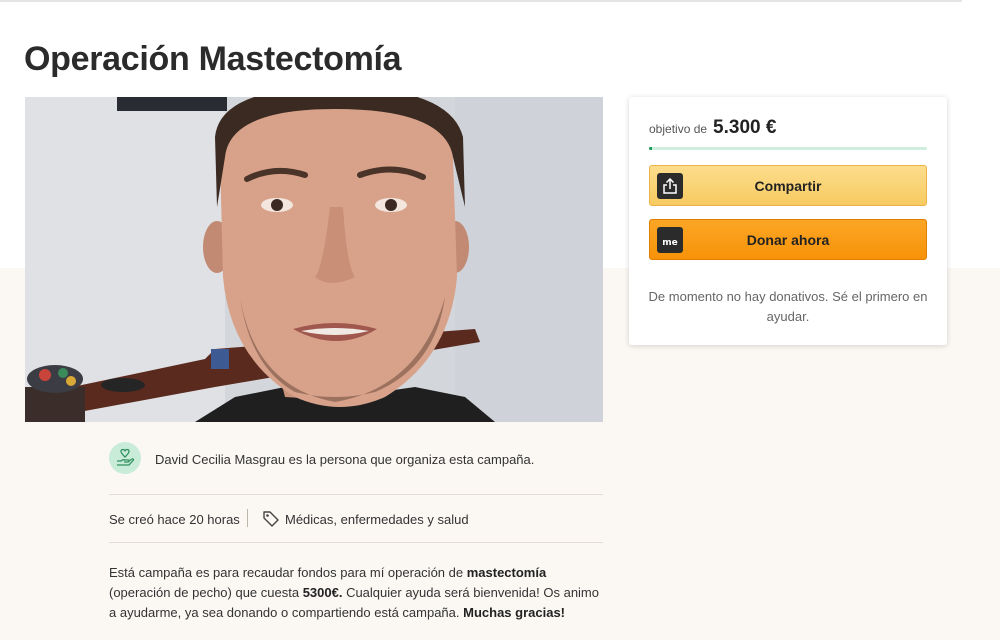 This screenshot has height=640, width=1000. What do you see at coordinates (247, 518) in the screenshot?
I see `meta-separator` at bounding box center [247, 518].